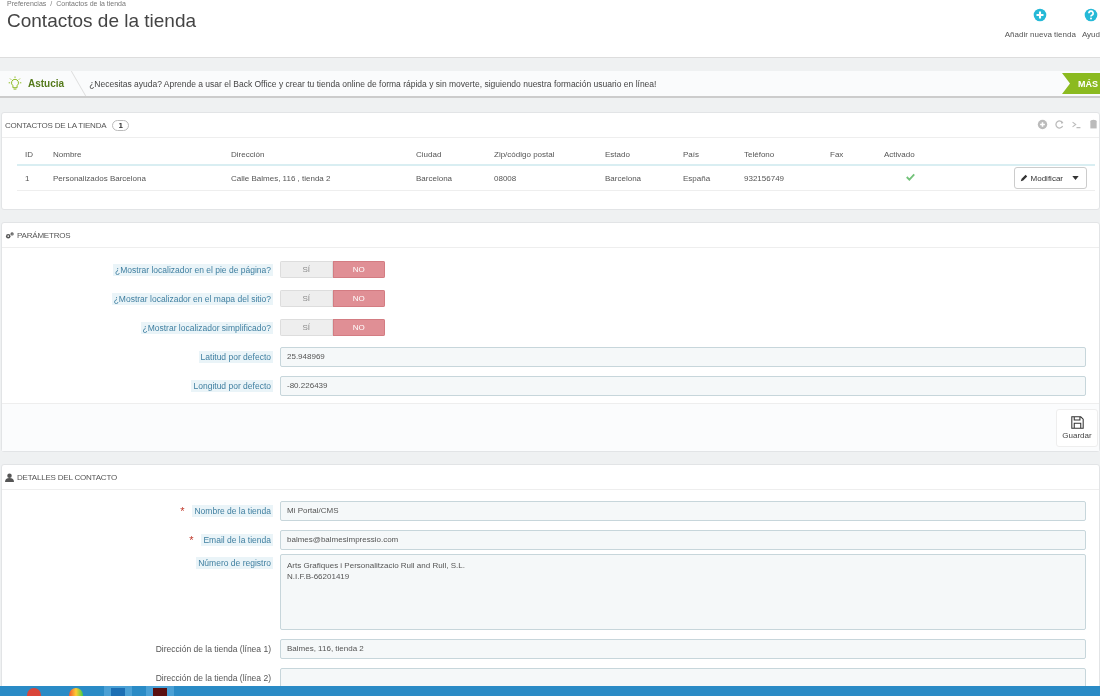 The width and height of the screenshot is (1100, 696). What do you see at coordinates (683, 510) in the screenshot?
I see `input-field: Mi Portal/CMS` at bounding box center [683, 510].